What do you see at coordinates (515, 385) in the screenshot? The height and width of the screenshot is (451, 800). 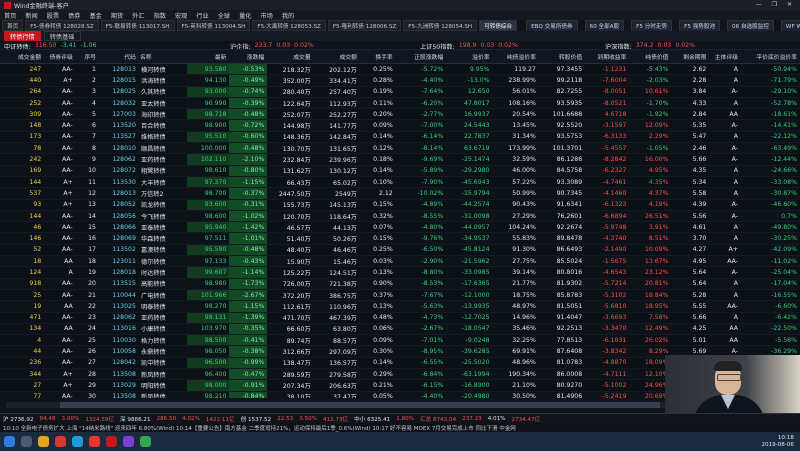 I see `table-cell: 21.10%` at bounding box center [515, 385].